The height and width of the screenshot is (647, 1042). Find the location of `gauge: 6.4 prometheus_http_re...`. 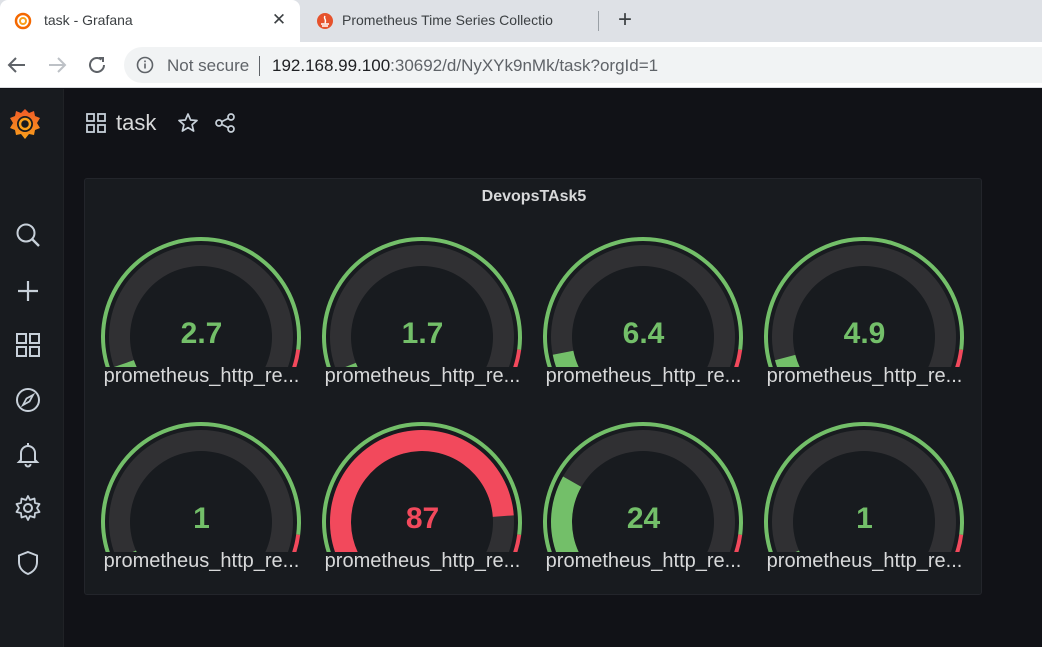

gauge: 6.4 prometheus_http_re... is located at coordinates (643, 317).